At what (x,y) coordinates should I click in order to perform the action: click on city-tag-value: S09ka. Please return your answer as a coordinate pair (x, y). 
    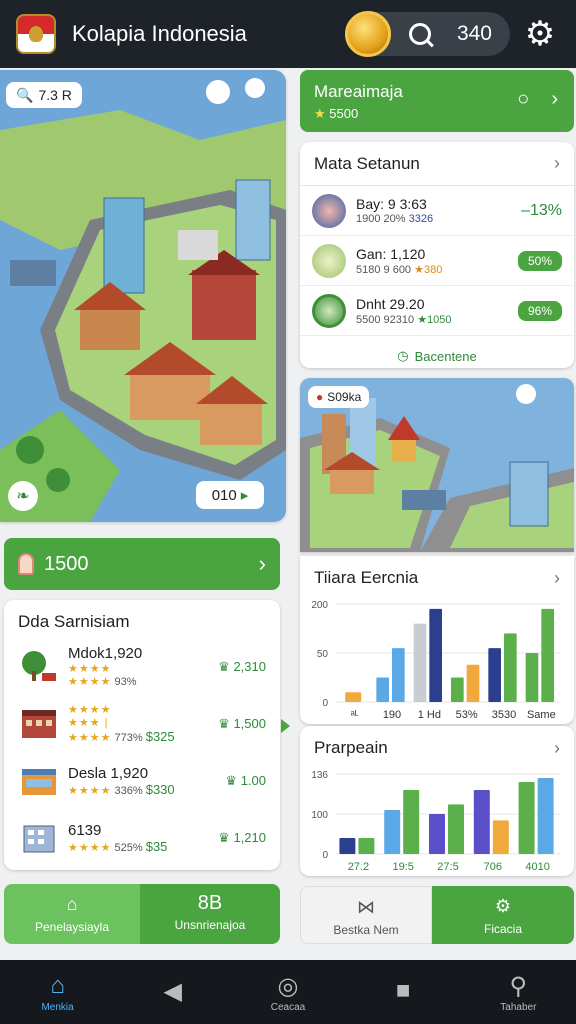
    Looking at the image, I should click on (344, 397).